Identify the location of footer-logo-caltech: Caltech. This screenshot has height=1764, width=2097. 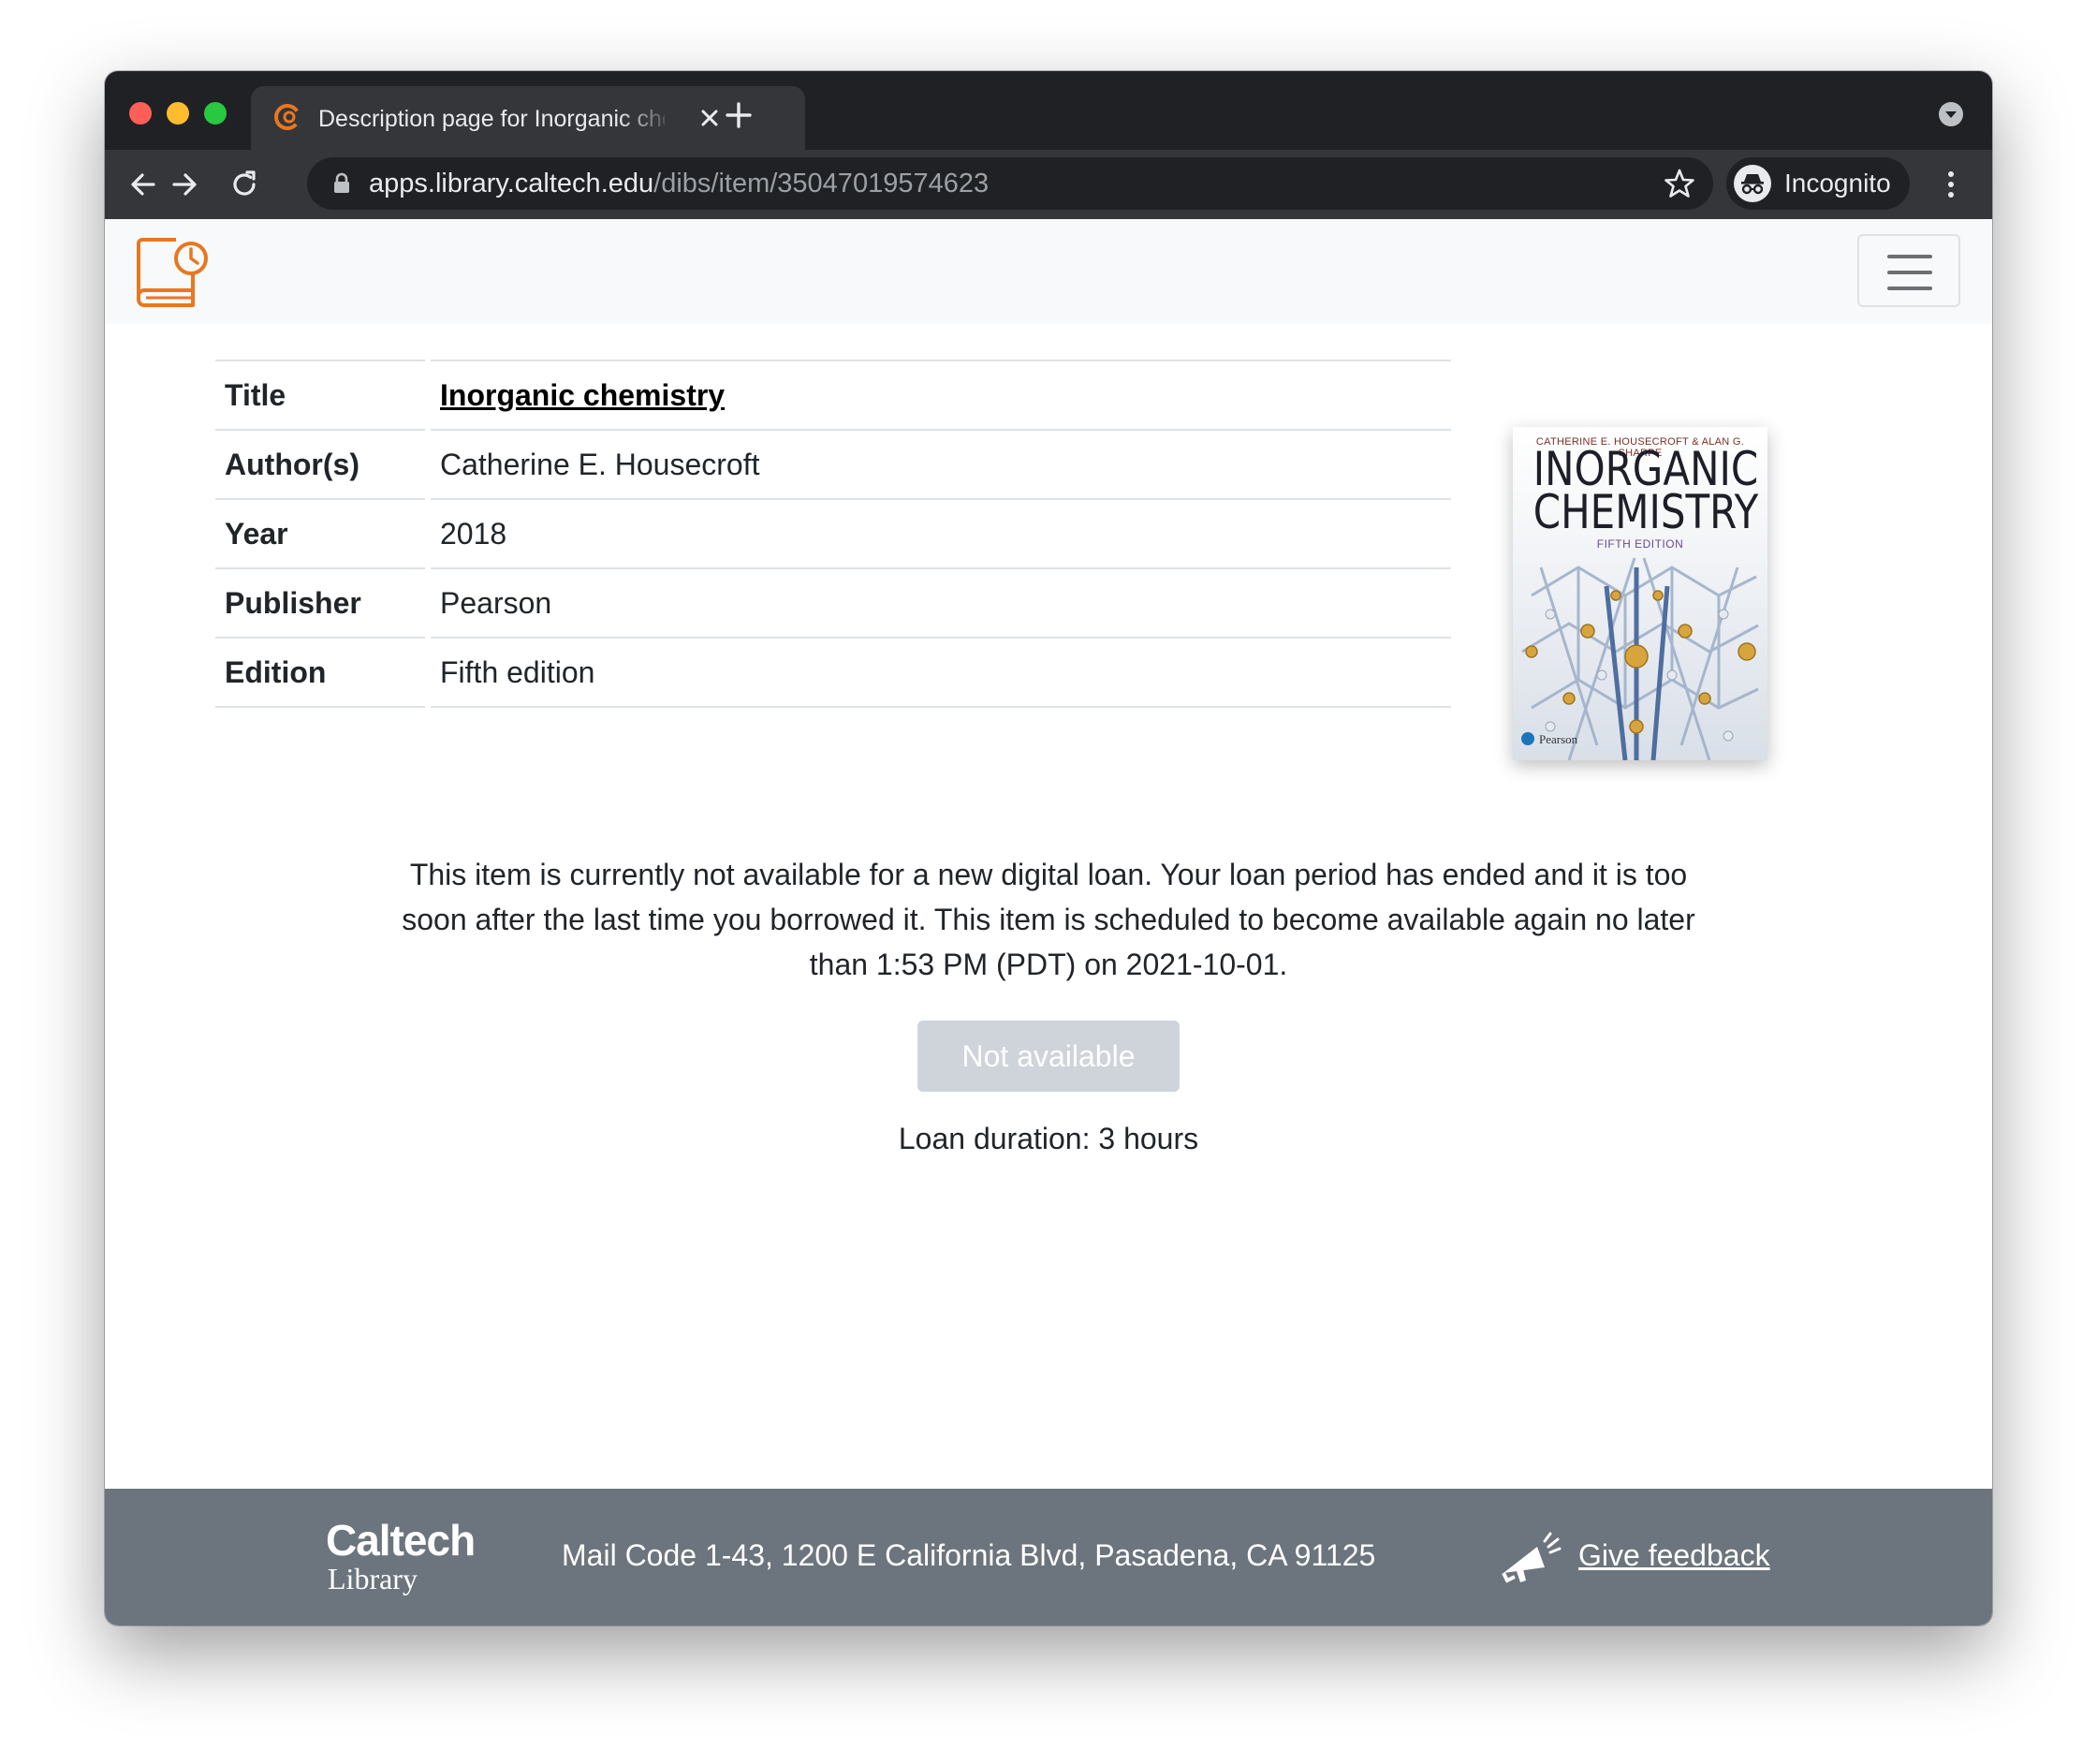
(401, 1540).